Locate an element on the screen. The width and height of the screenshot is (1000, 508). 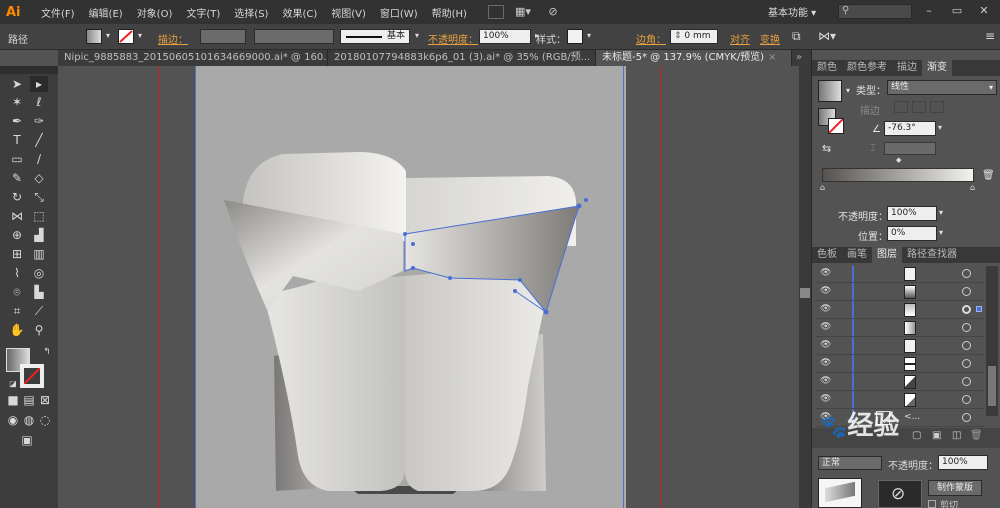
zoom-tool-icon: ⚲ is located at coordinates (39, 330).